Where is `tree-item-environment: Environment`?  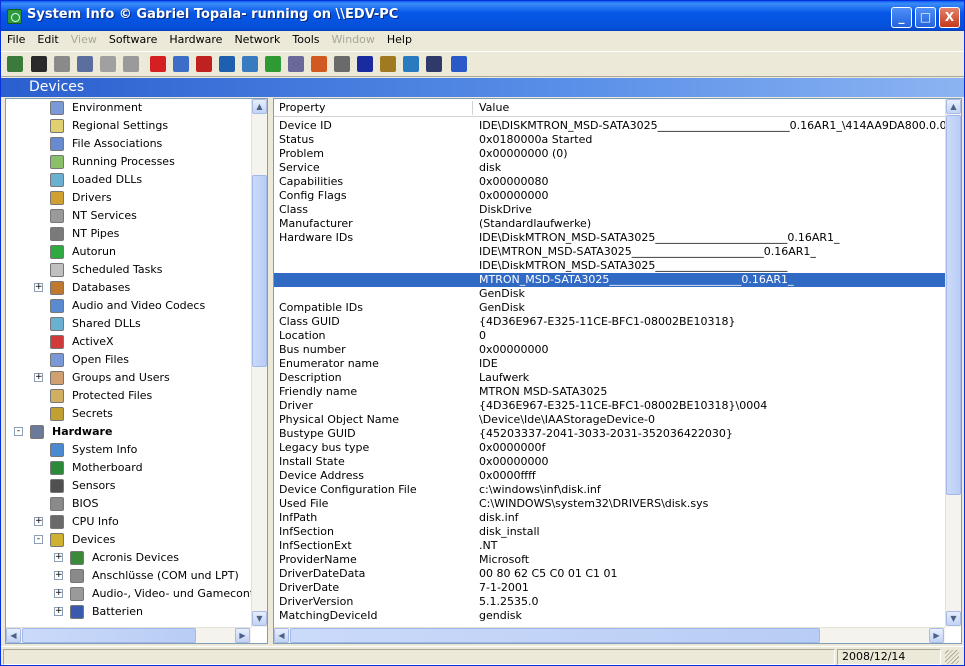 tree-item-environment: Environment is located at coordinates (128, 108).